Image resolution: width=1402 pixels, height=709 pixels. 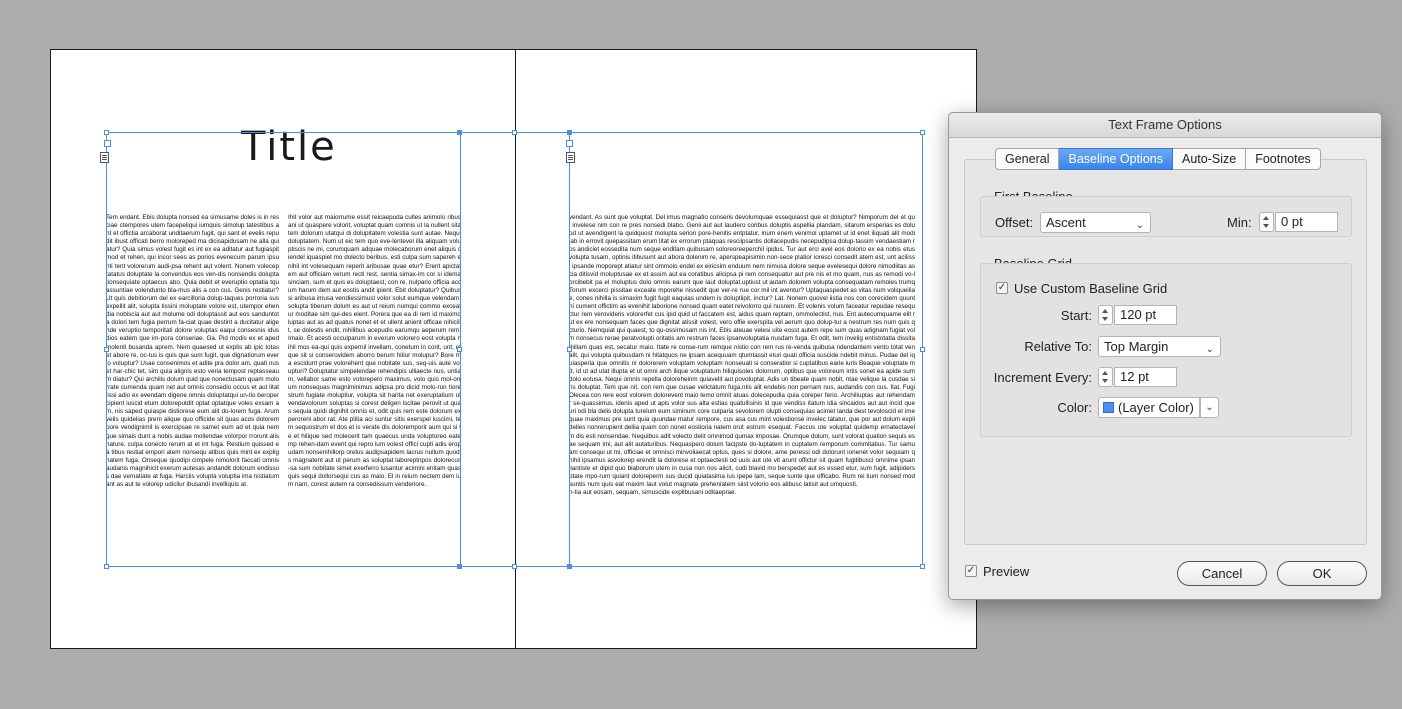 I want to click on start-label: Start:, so click(x=1076, y=315).